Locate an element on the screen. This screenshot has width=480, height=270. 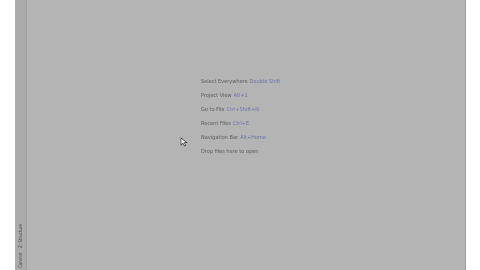
hint-drop-files: Drop files here to open is located at coordinates (240, 155).